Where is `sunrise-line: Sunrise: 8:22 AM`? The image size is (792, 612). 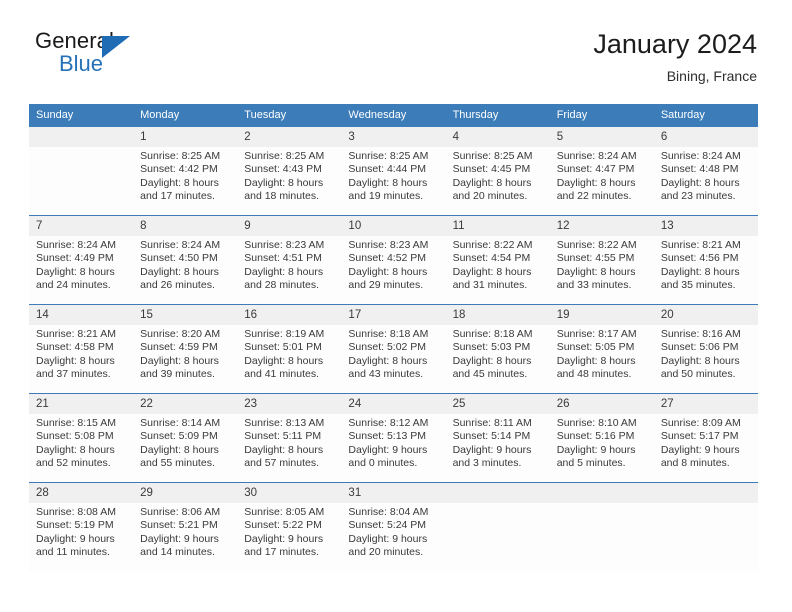
sunrise-line: Sunrise: 8:22 AM is located at coordinates (596, 245).